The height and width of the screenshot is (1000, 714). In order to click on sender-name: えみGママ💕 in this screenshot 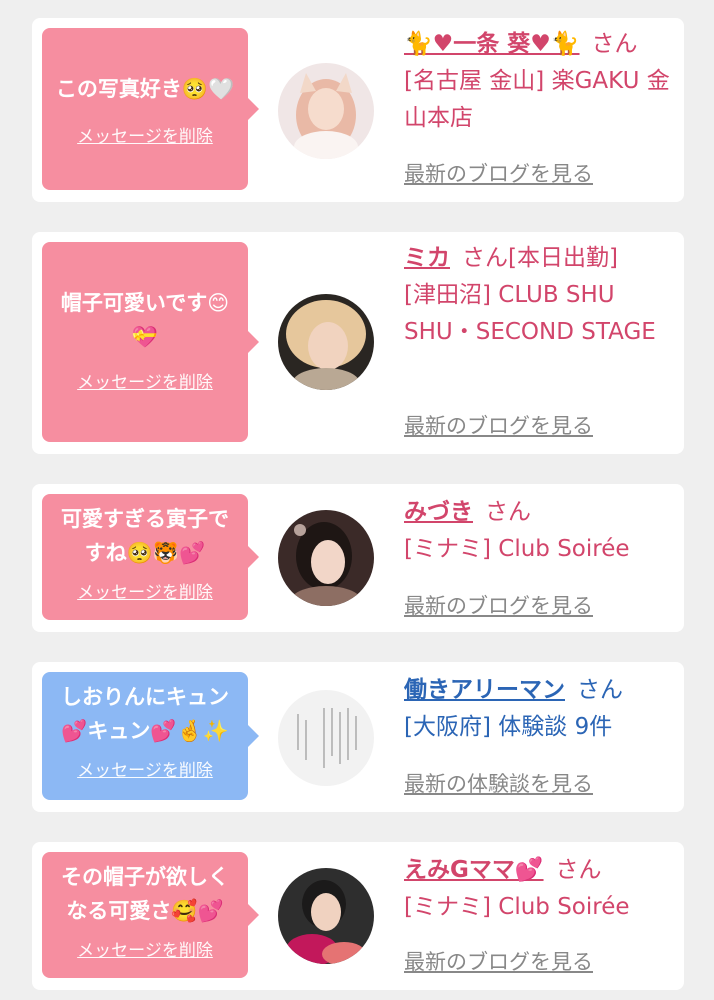, I will do `click(474, 870)`.